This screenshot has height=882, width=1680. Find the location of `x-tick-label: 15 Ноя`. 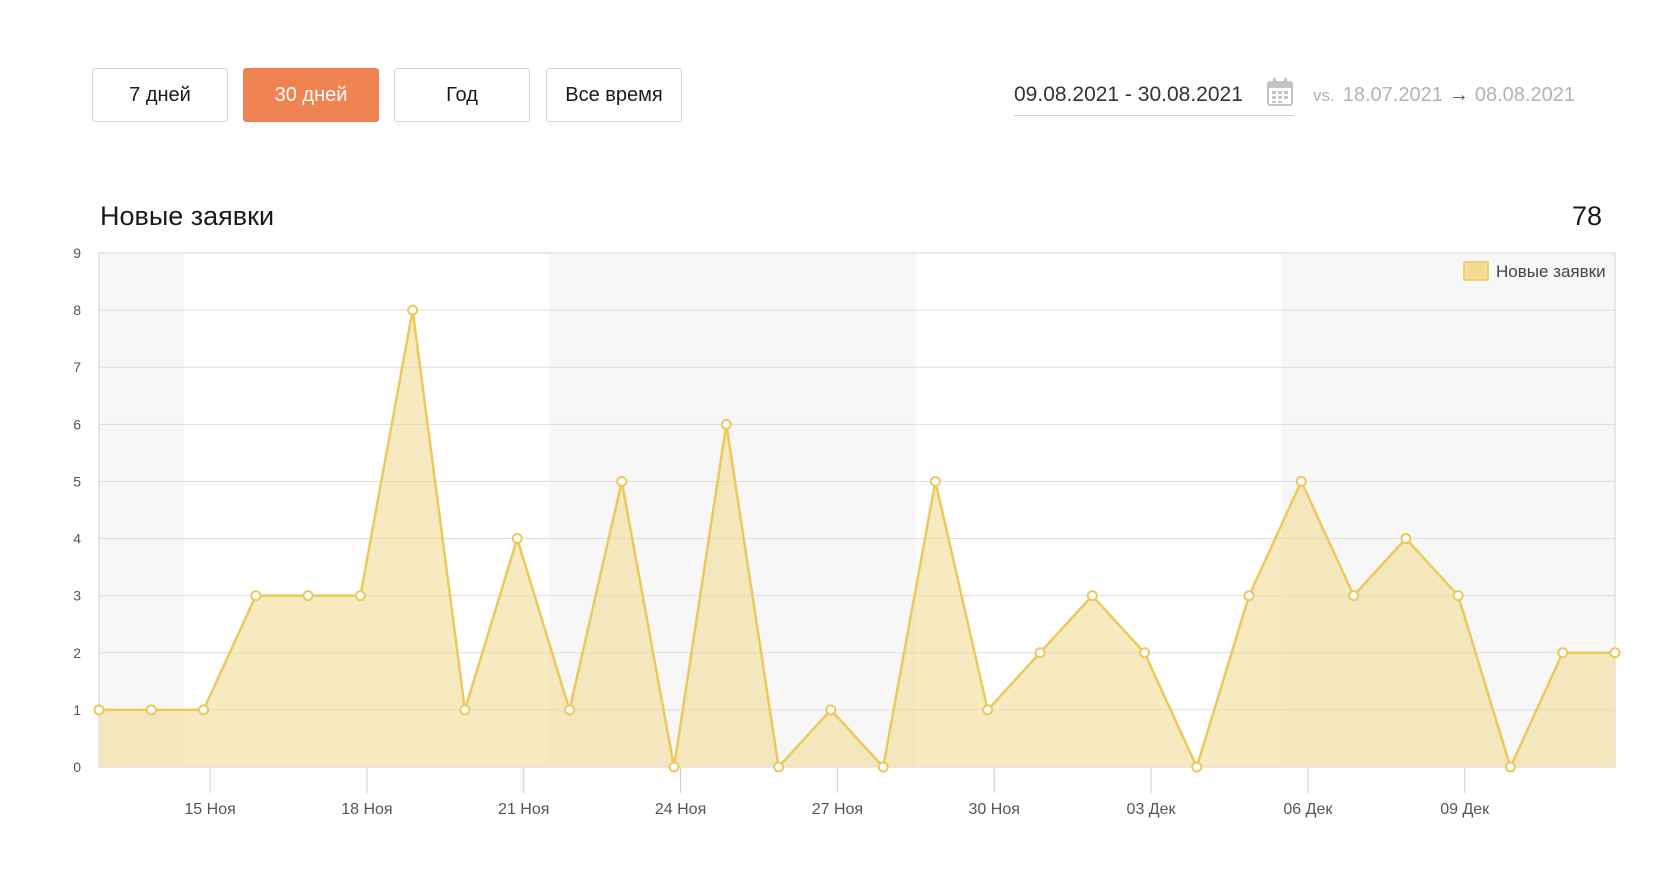

x-tick-label: 15 Ноя is located at coordinates (209, 809).